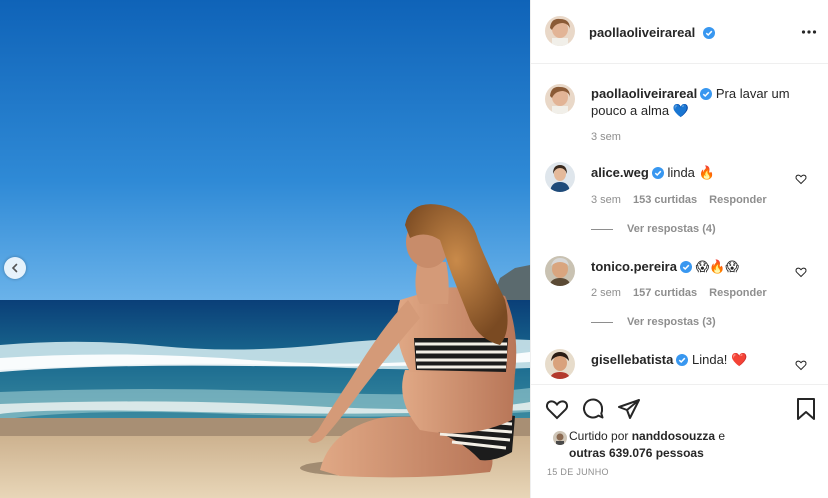 This screenshot has height=498, width=828. I want to click on author-username: paollaoliveirareal, so click(642, 32).